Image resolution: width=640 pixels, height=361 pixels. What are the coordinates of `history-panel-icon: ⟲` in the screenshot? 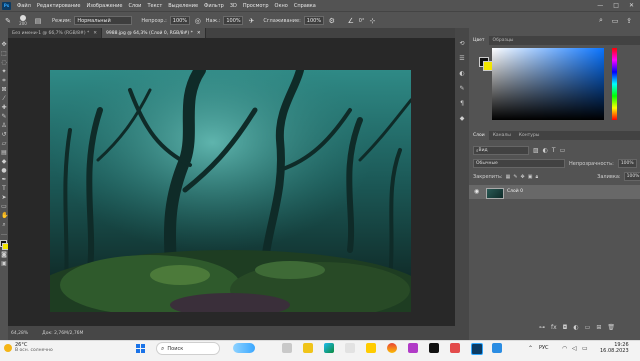 It's located at (461, 43).